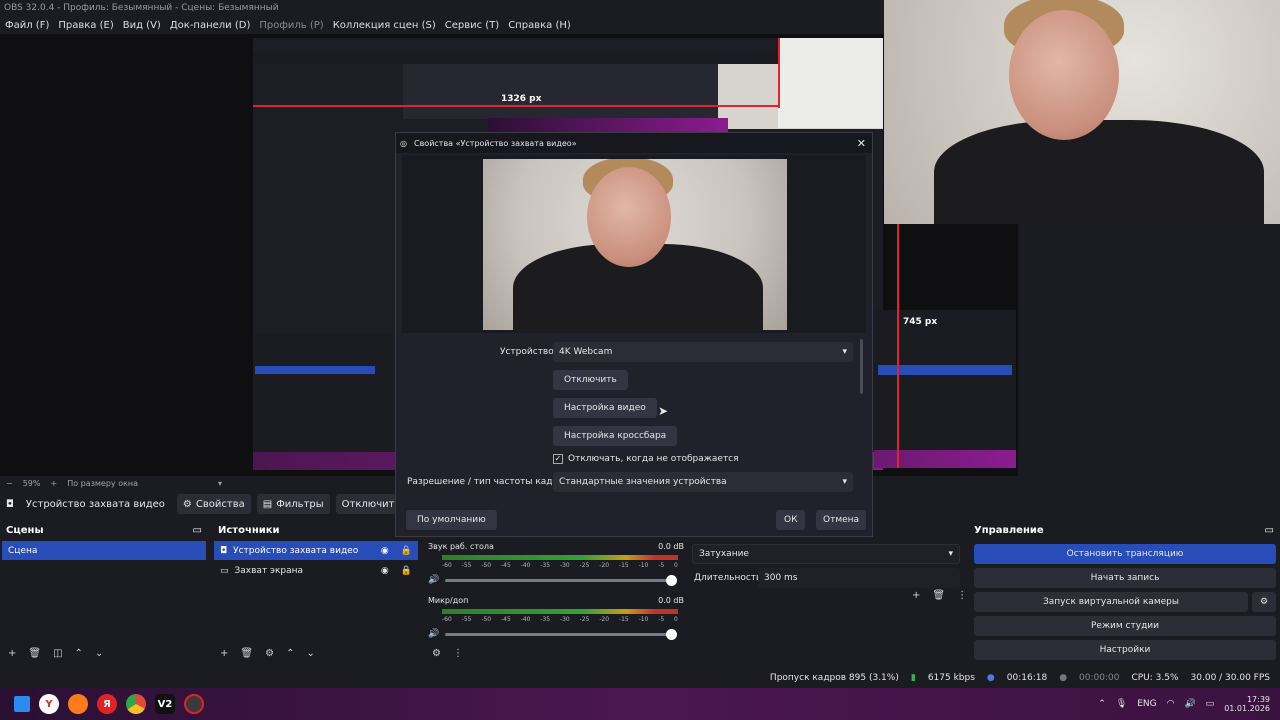 The height and width of the screenshot is (720, 1280). What do you see at coordinates (165, 704) in the screenshot?
I see `v2-app-icon: V2` at bounding box center [165, 704].